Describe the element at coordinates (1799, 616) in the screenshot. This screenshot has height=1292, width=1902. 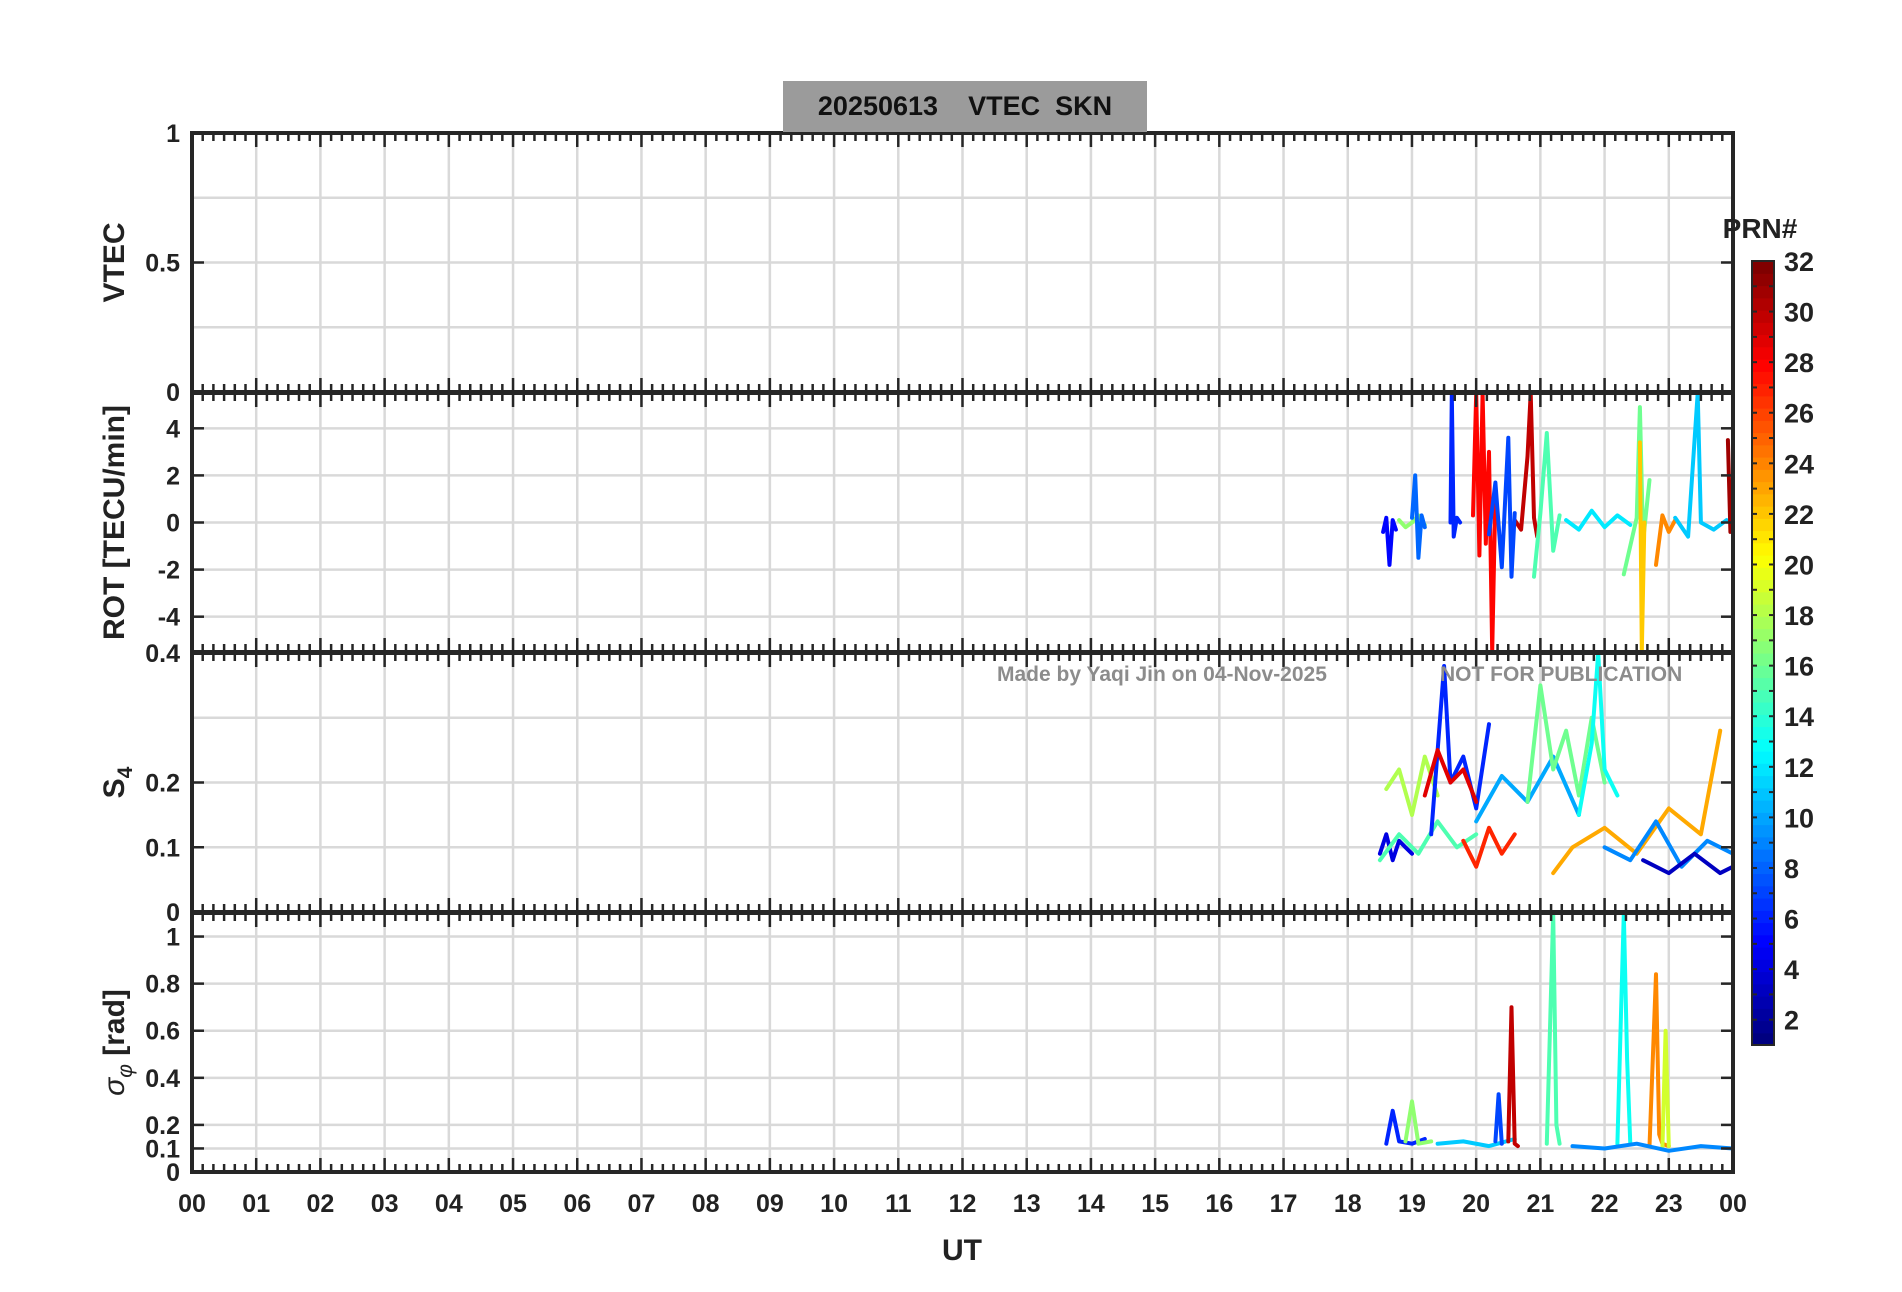
I see `colorbar-tick-label: 18` at that location.